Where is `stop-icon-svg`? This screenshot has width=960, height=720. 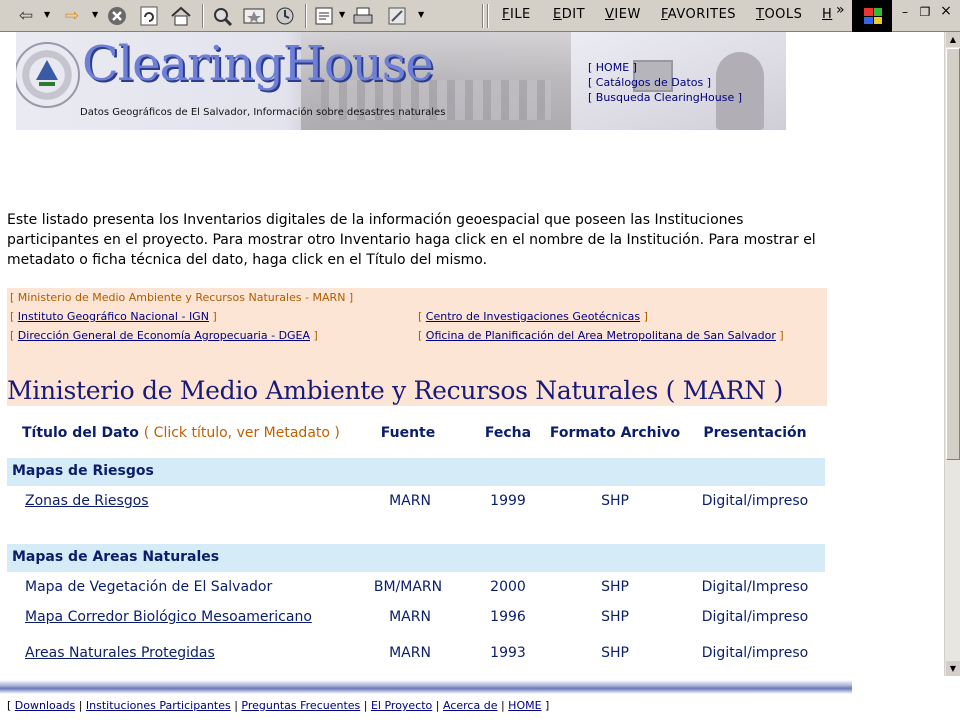
stop-icon-svg is located at coordinates (117, 16).